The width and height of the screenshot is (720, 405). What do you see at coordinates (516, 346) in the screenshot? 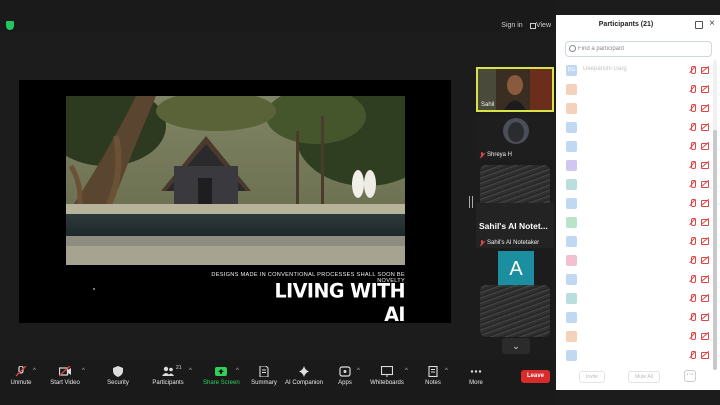
I see `scroll-down-button: ⌄` at bounding box center [516, 346].